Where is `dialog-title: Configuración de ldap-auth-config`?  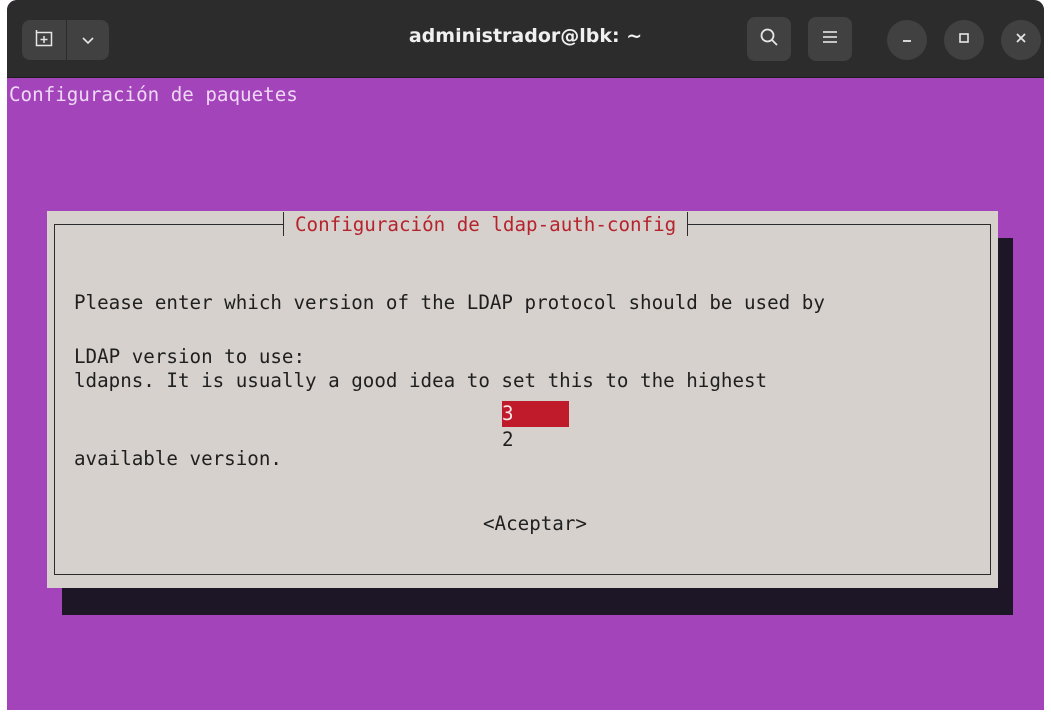
dialog-title: Configuración de ldap-auth-config is located at coordinates (486, 224).